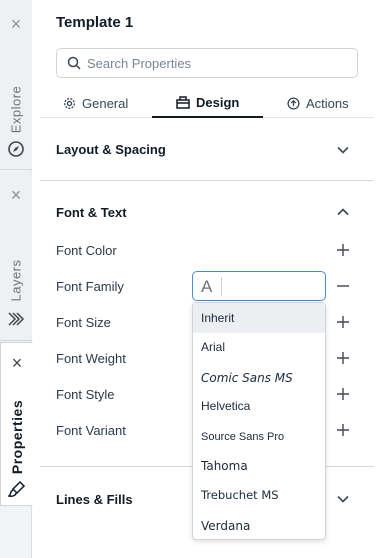 Image resolution: width=380 pixels, height=558 pixels. Describe the element at coordinates (16, 24) in the screenshot. I see `close-explore-icon: ×` at that location.